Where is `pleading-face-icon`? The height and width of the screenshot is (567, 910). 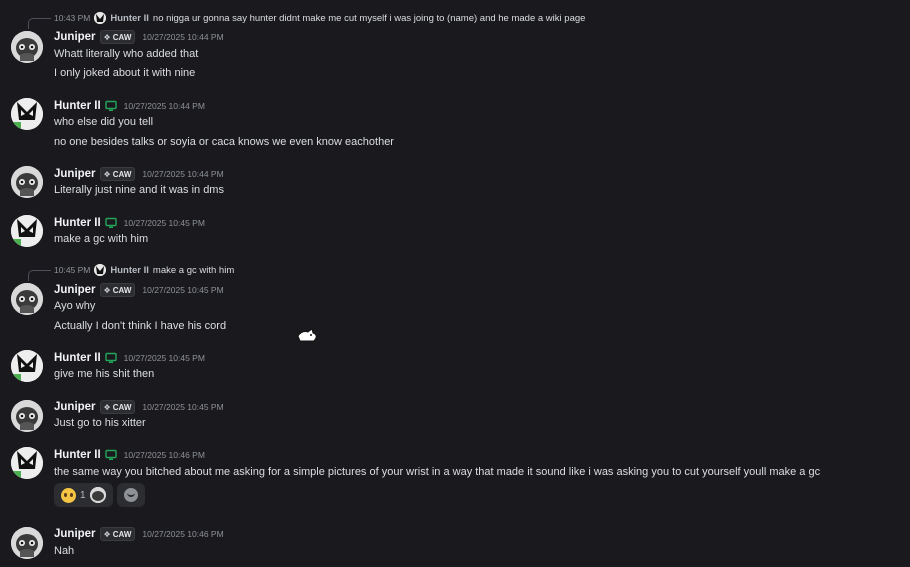 pleading-face-icon is located at coordinates (68, 495).